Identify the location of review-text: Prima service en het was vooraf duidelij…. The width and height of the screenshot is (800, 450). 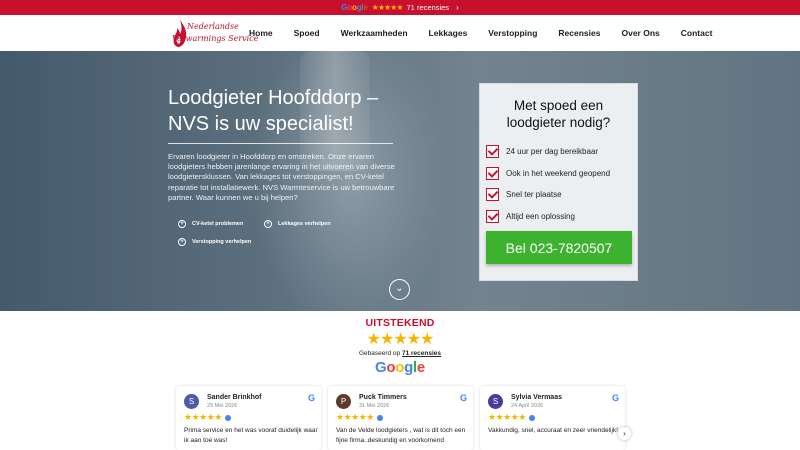
(251, 435).